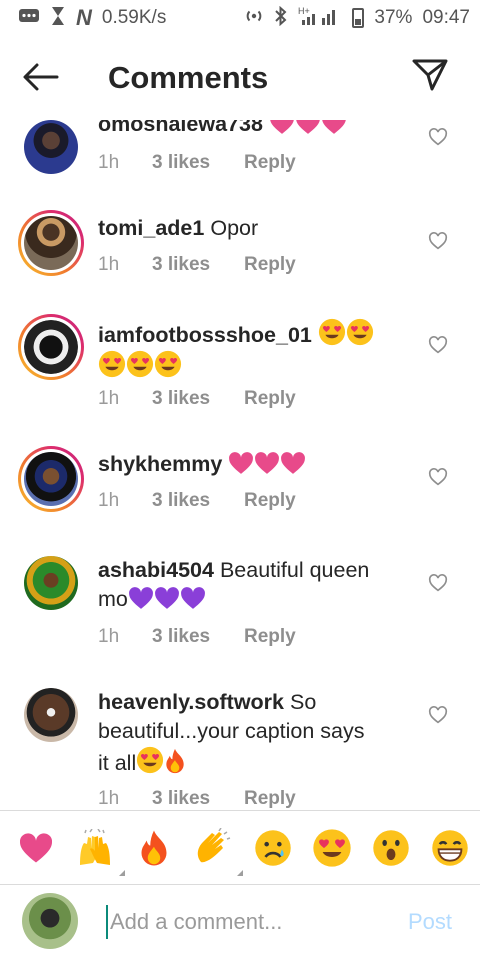 This screenshot has width=480, height=960. I want to click on emoji-sad-button, so click(273, 848).